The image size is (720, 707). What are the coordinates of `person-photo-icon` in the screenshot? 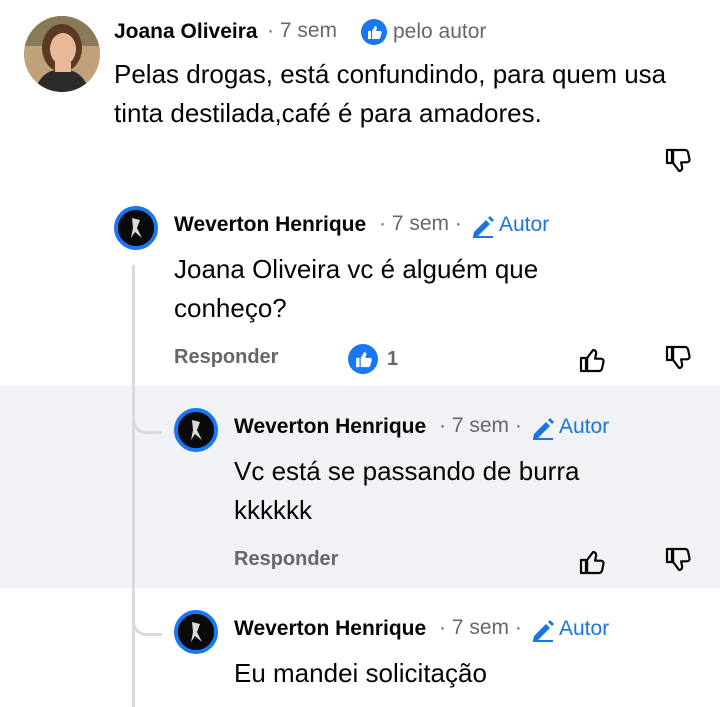 It's located at (62, 54).